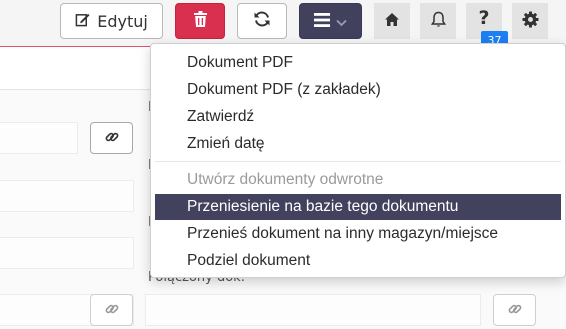 This screenshot has height=329, width=566. I want to click on trash-icon, so click(200, 21).